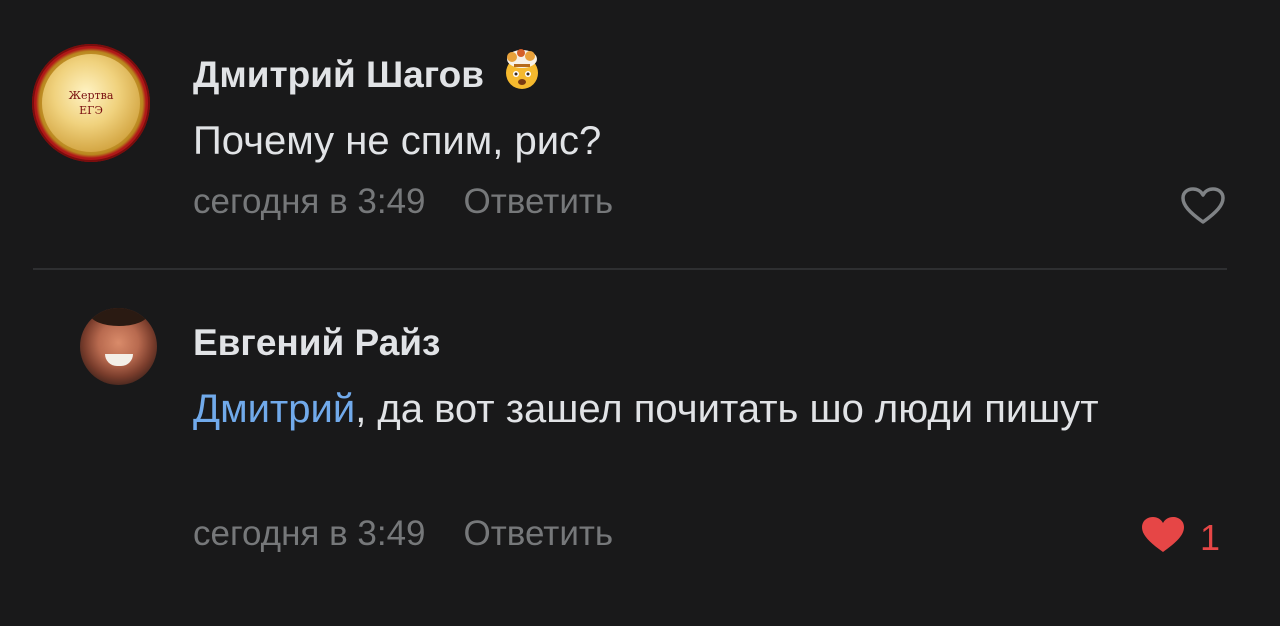 The width and height of the screenshot is (1280, 626). I want to click on comment-text-body: , да вот зашел почитать шо люди пишут, so click(727, 409).